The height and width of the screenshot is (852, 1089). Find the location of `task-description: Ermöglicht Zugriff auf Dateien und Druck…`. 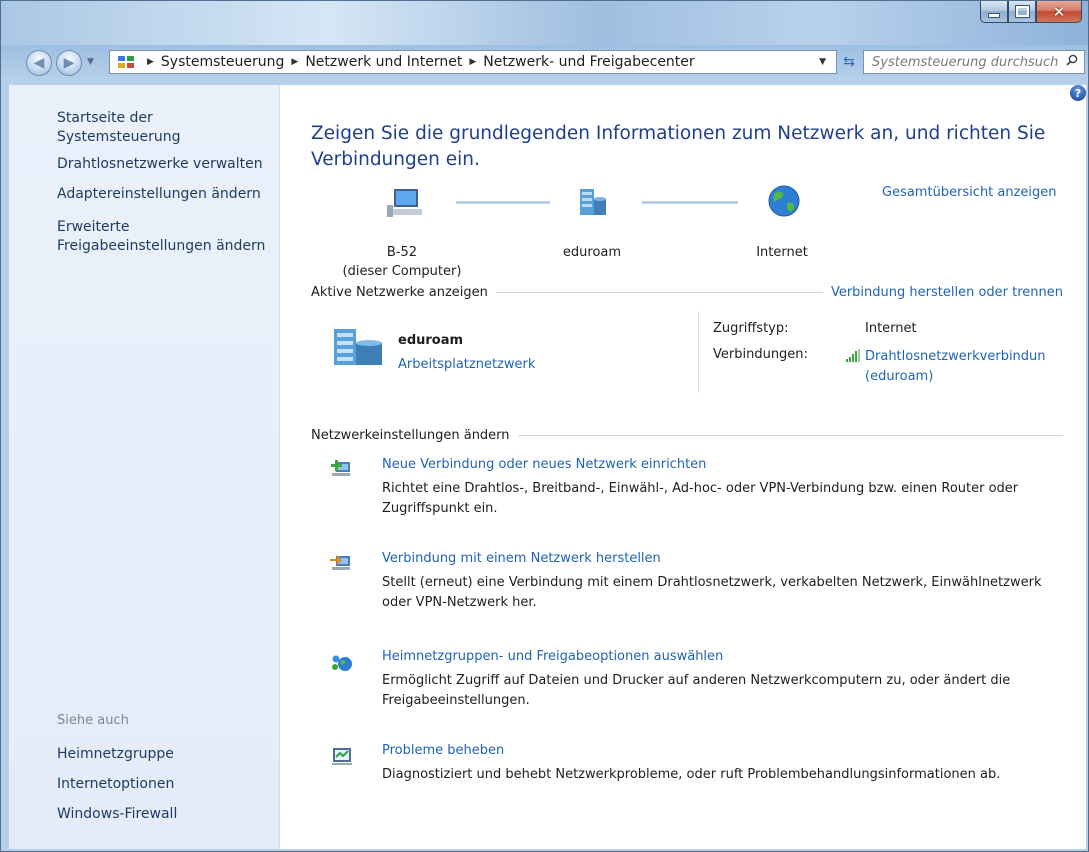

task-description: Ermöglicht Zugriff auf Dateien und Druck… is located at coordinates (696, 690).